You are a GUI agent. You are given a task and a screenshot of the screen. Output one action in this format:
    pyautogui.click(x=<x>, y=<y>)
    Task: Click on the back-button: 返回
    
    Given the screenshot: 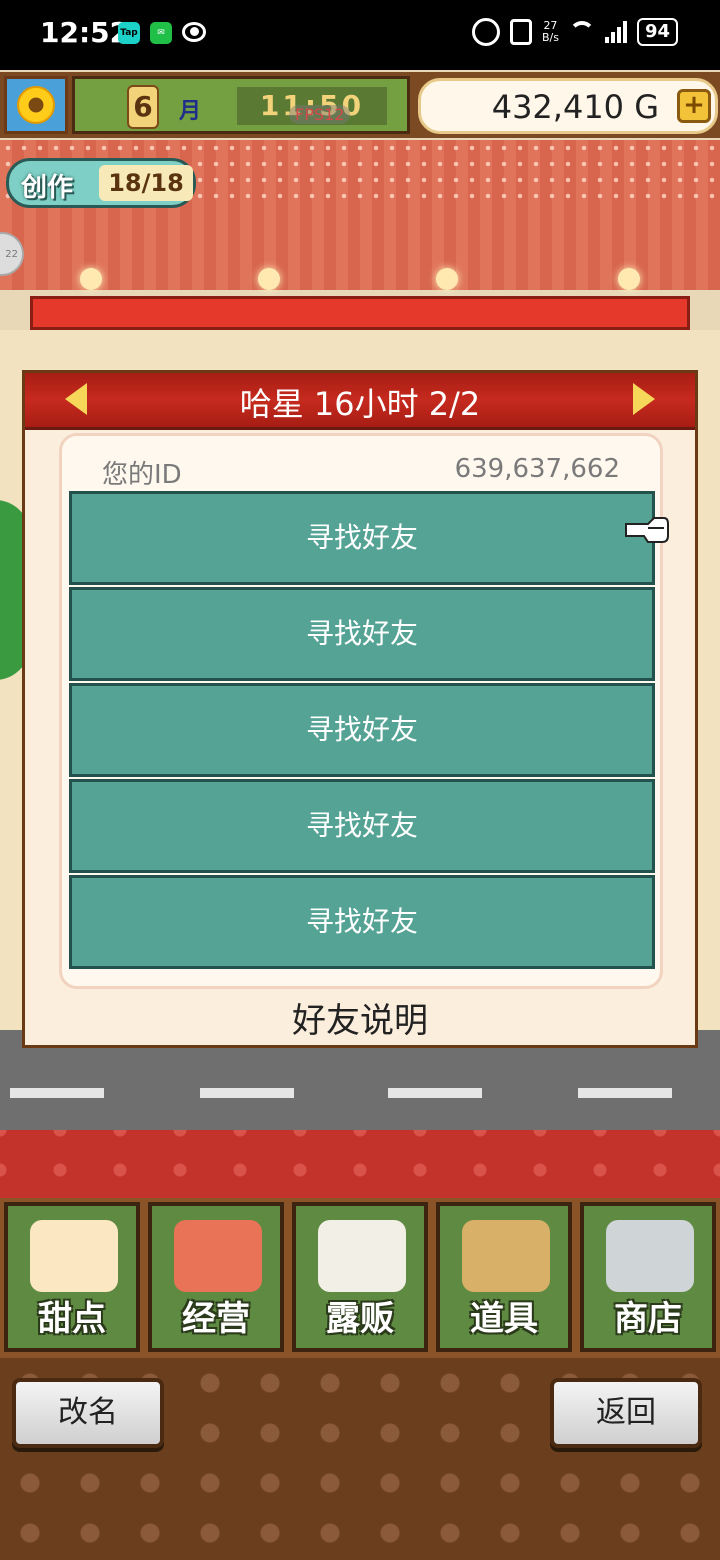 What is the action you would take?
    pyautogui.click(x=626, y=1413)
    